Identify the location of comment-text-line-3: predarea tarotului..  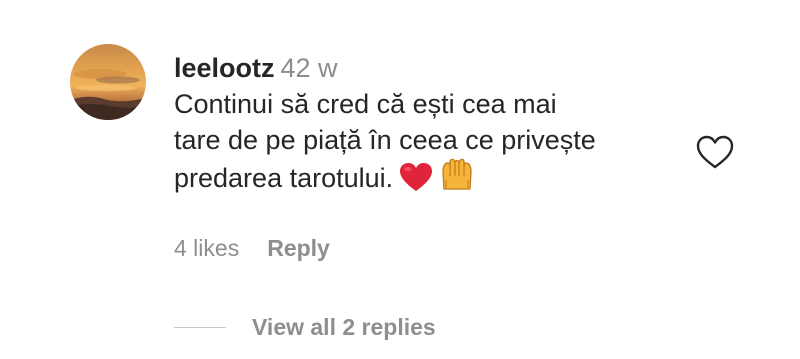
(434, 177).